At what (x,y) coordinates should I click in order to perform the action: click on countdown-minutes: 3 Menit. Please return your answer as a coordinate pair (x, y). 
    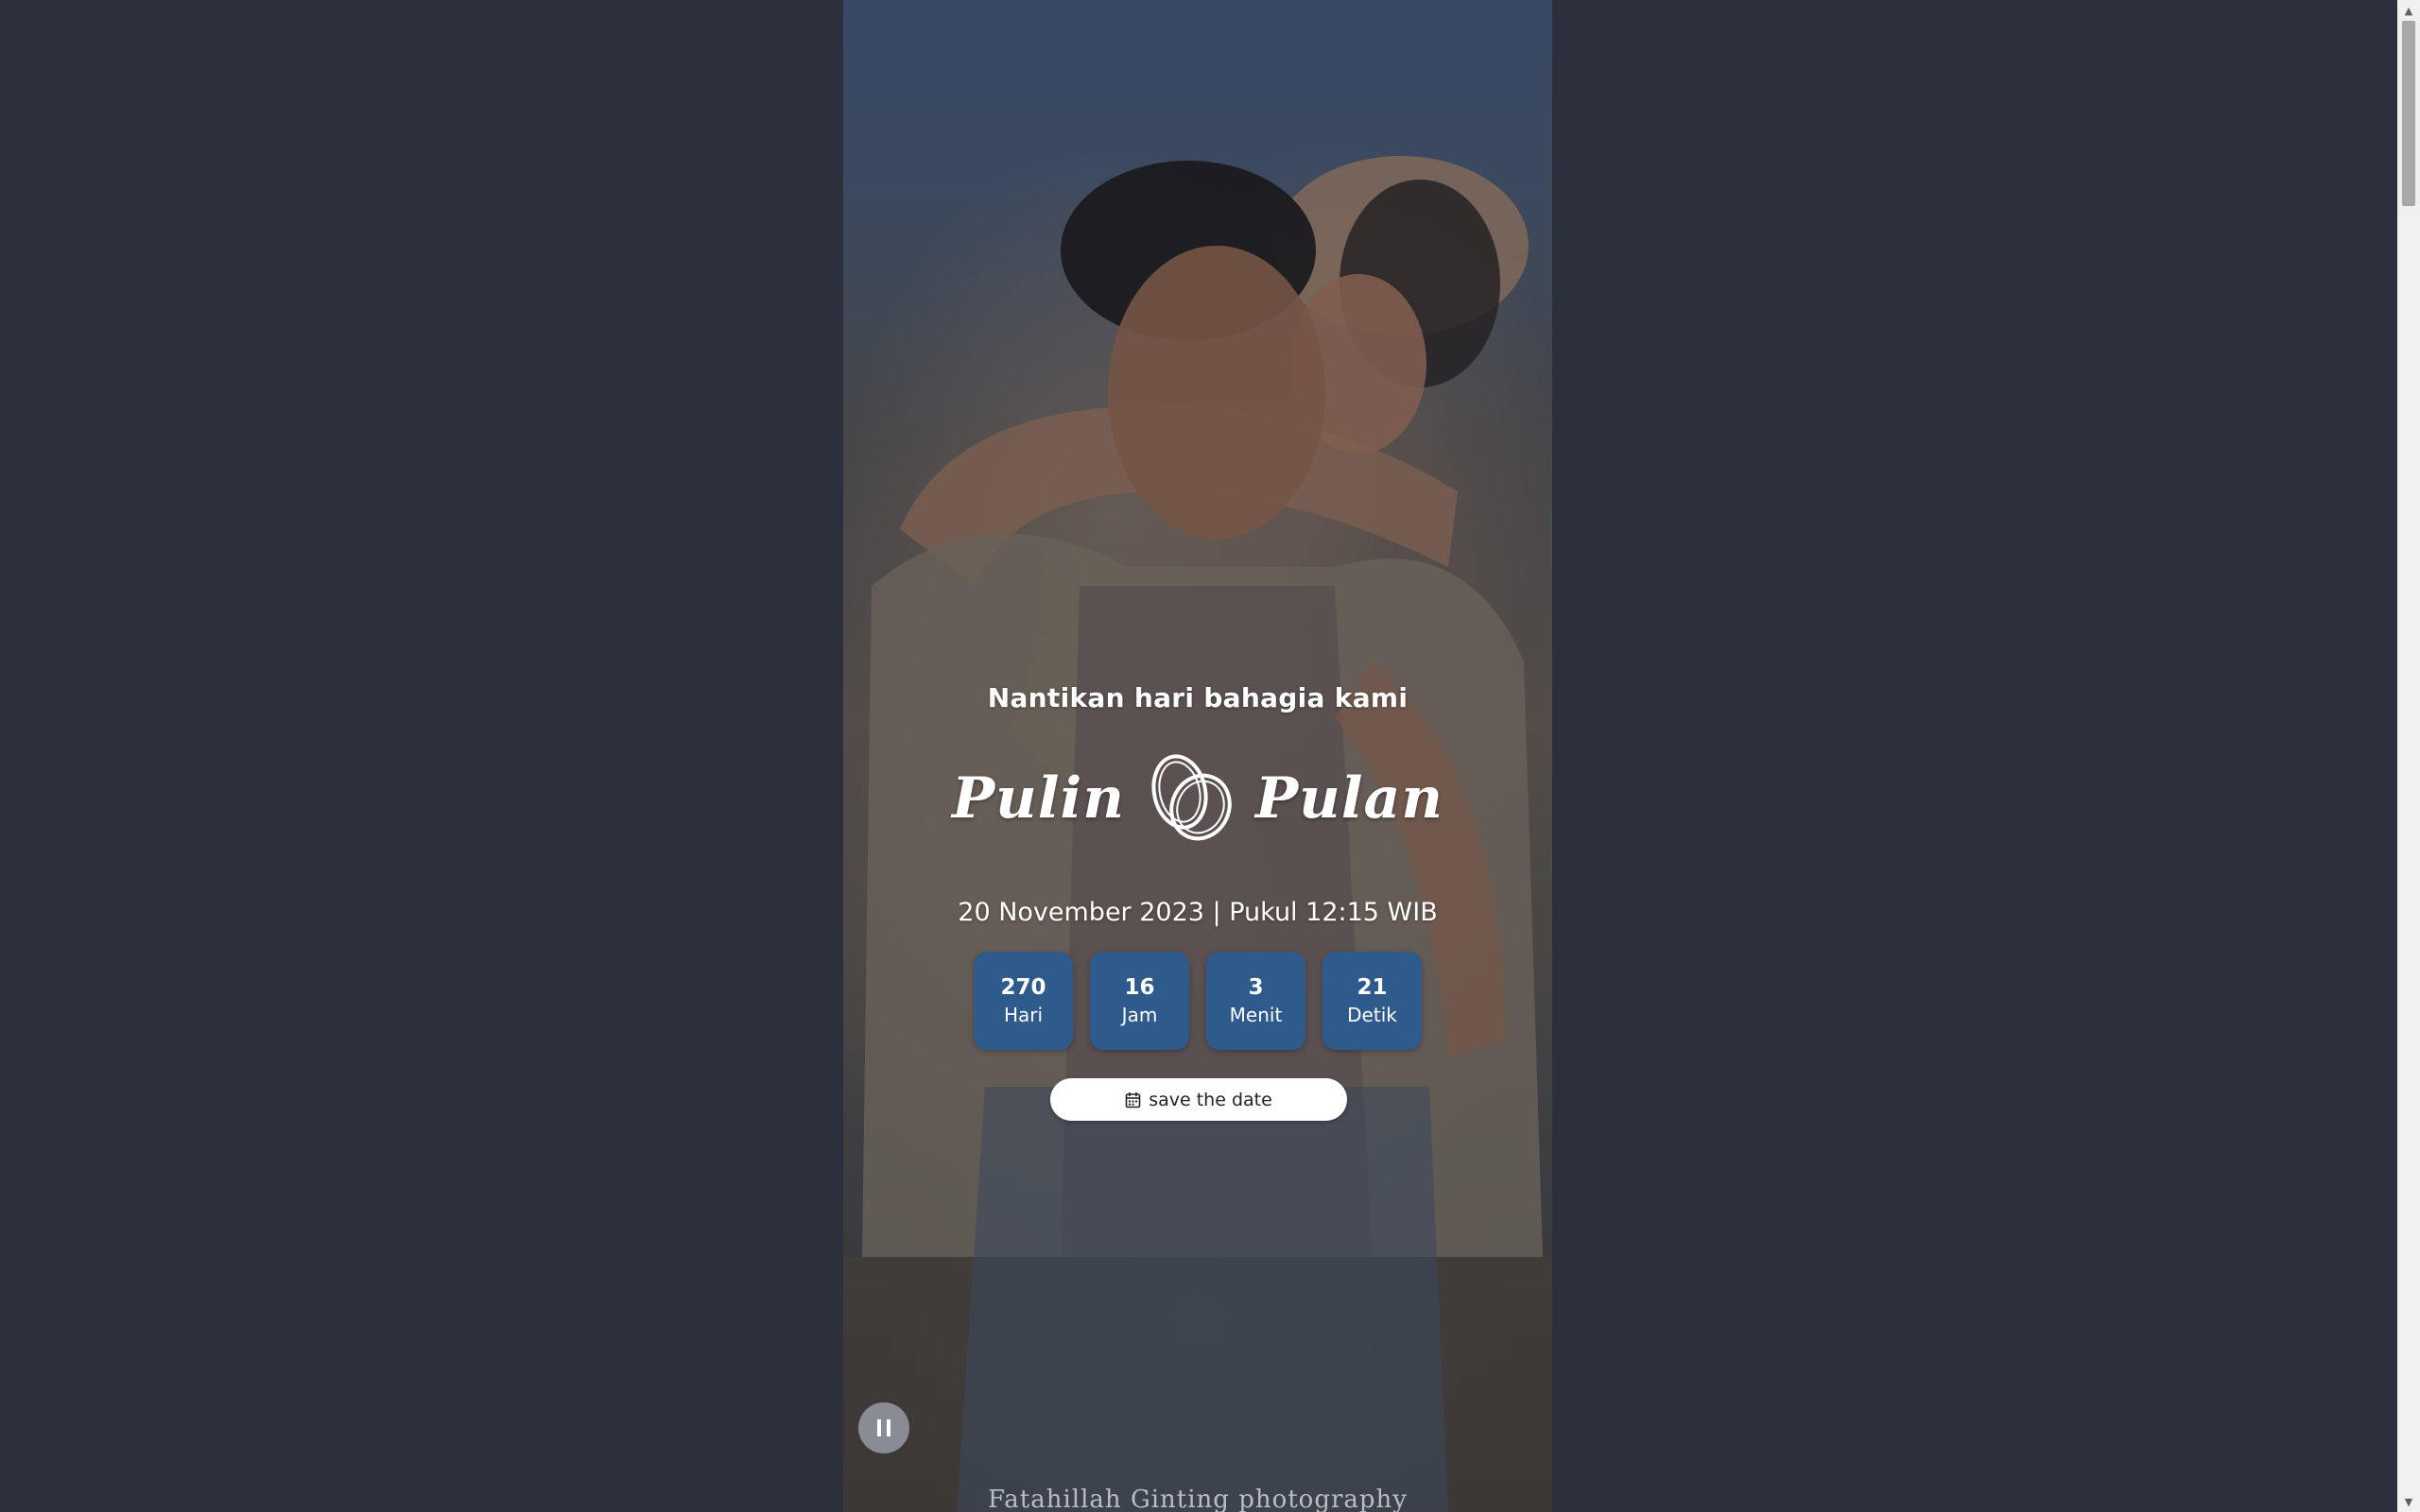
    Looking at the image, I should click on (1255, 1001).